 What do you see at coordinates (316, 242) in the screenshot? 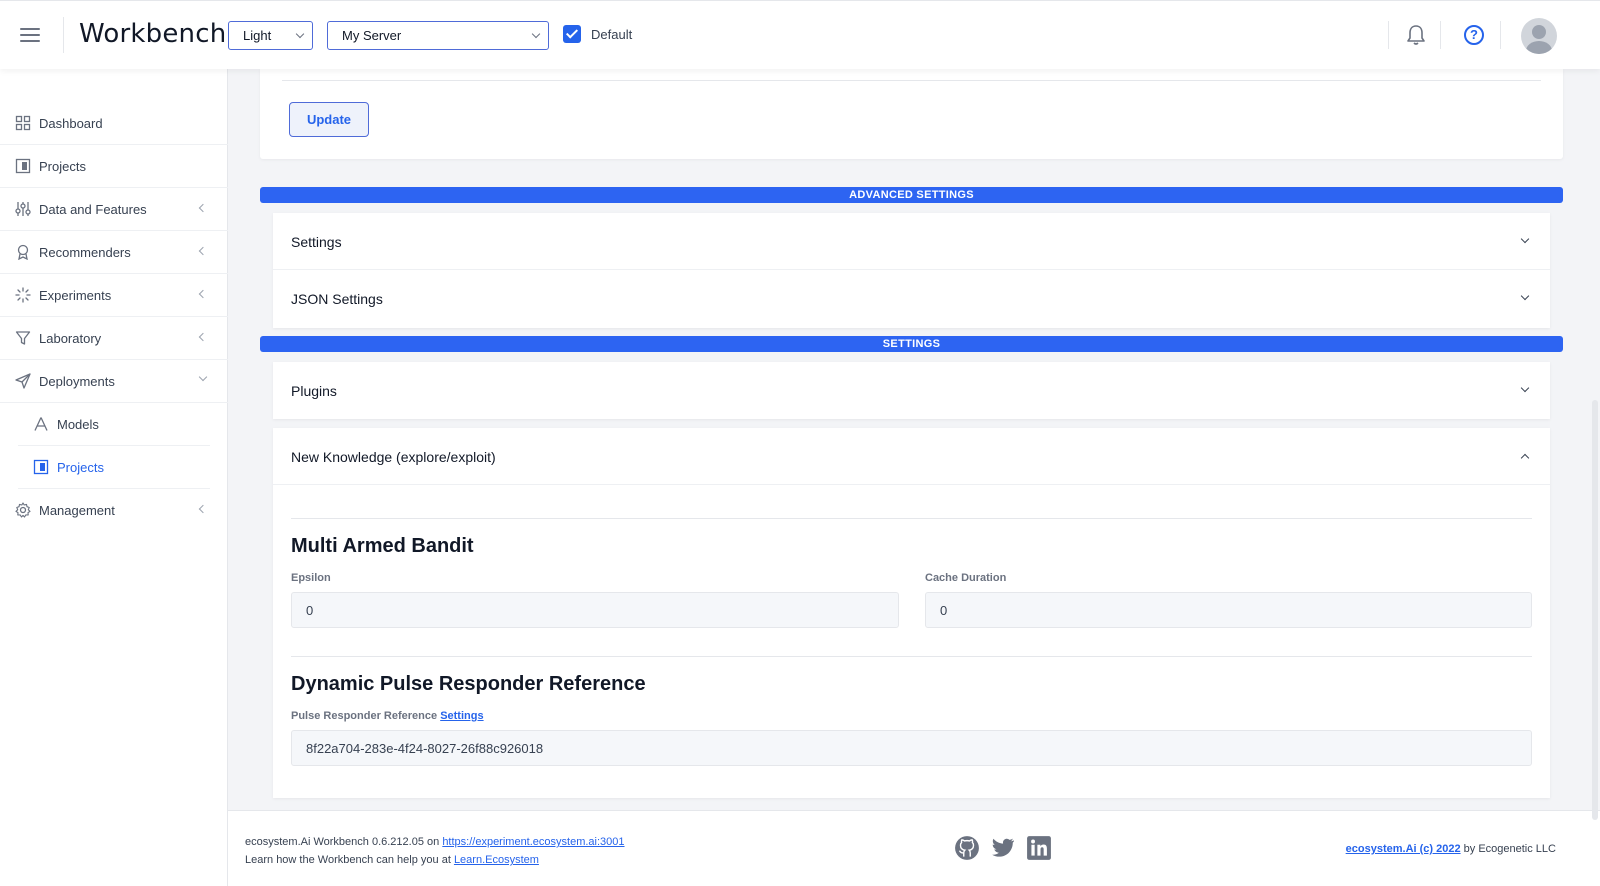
I see `accordion-title: Settings` at bounding box center [316, 242].